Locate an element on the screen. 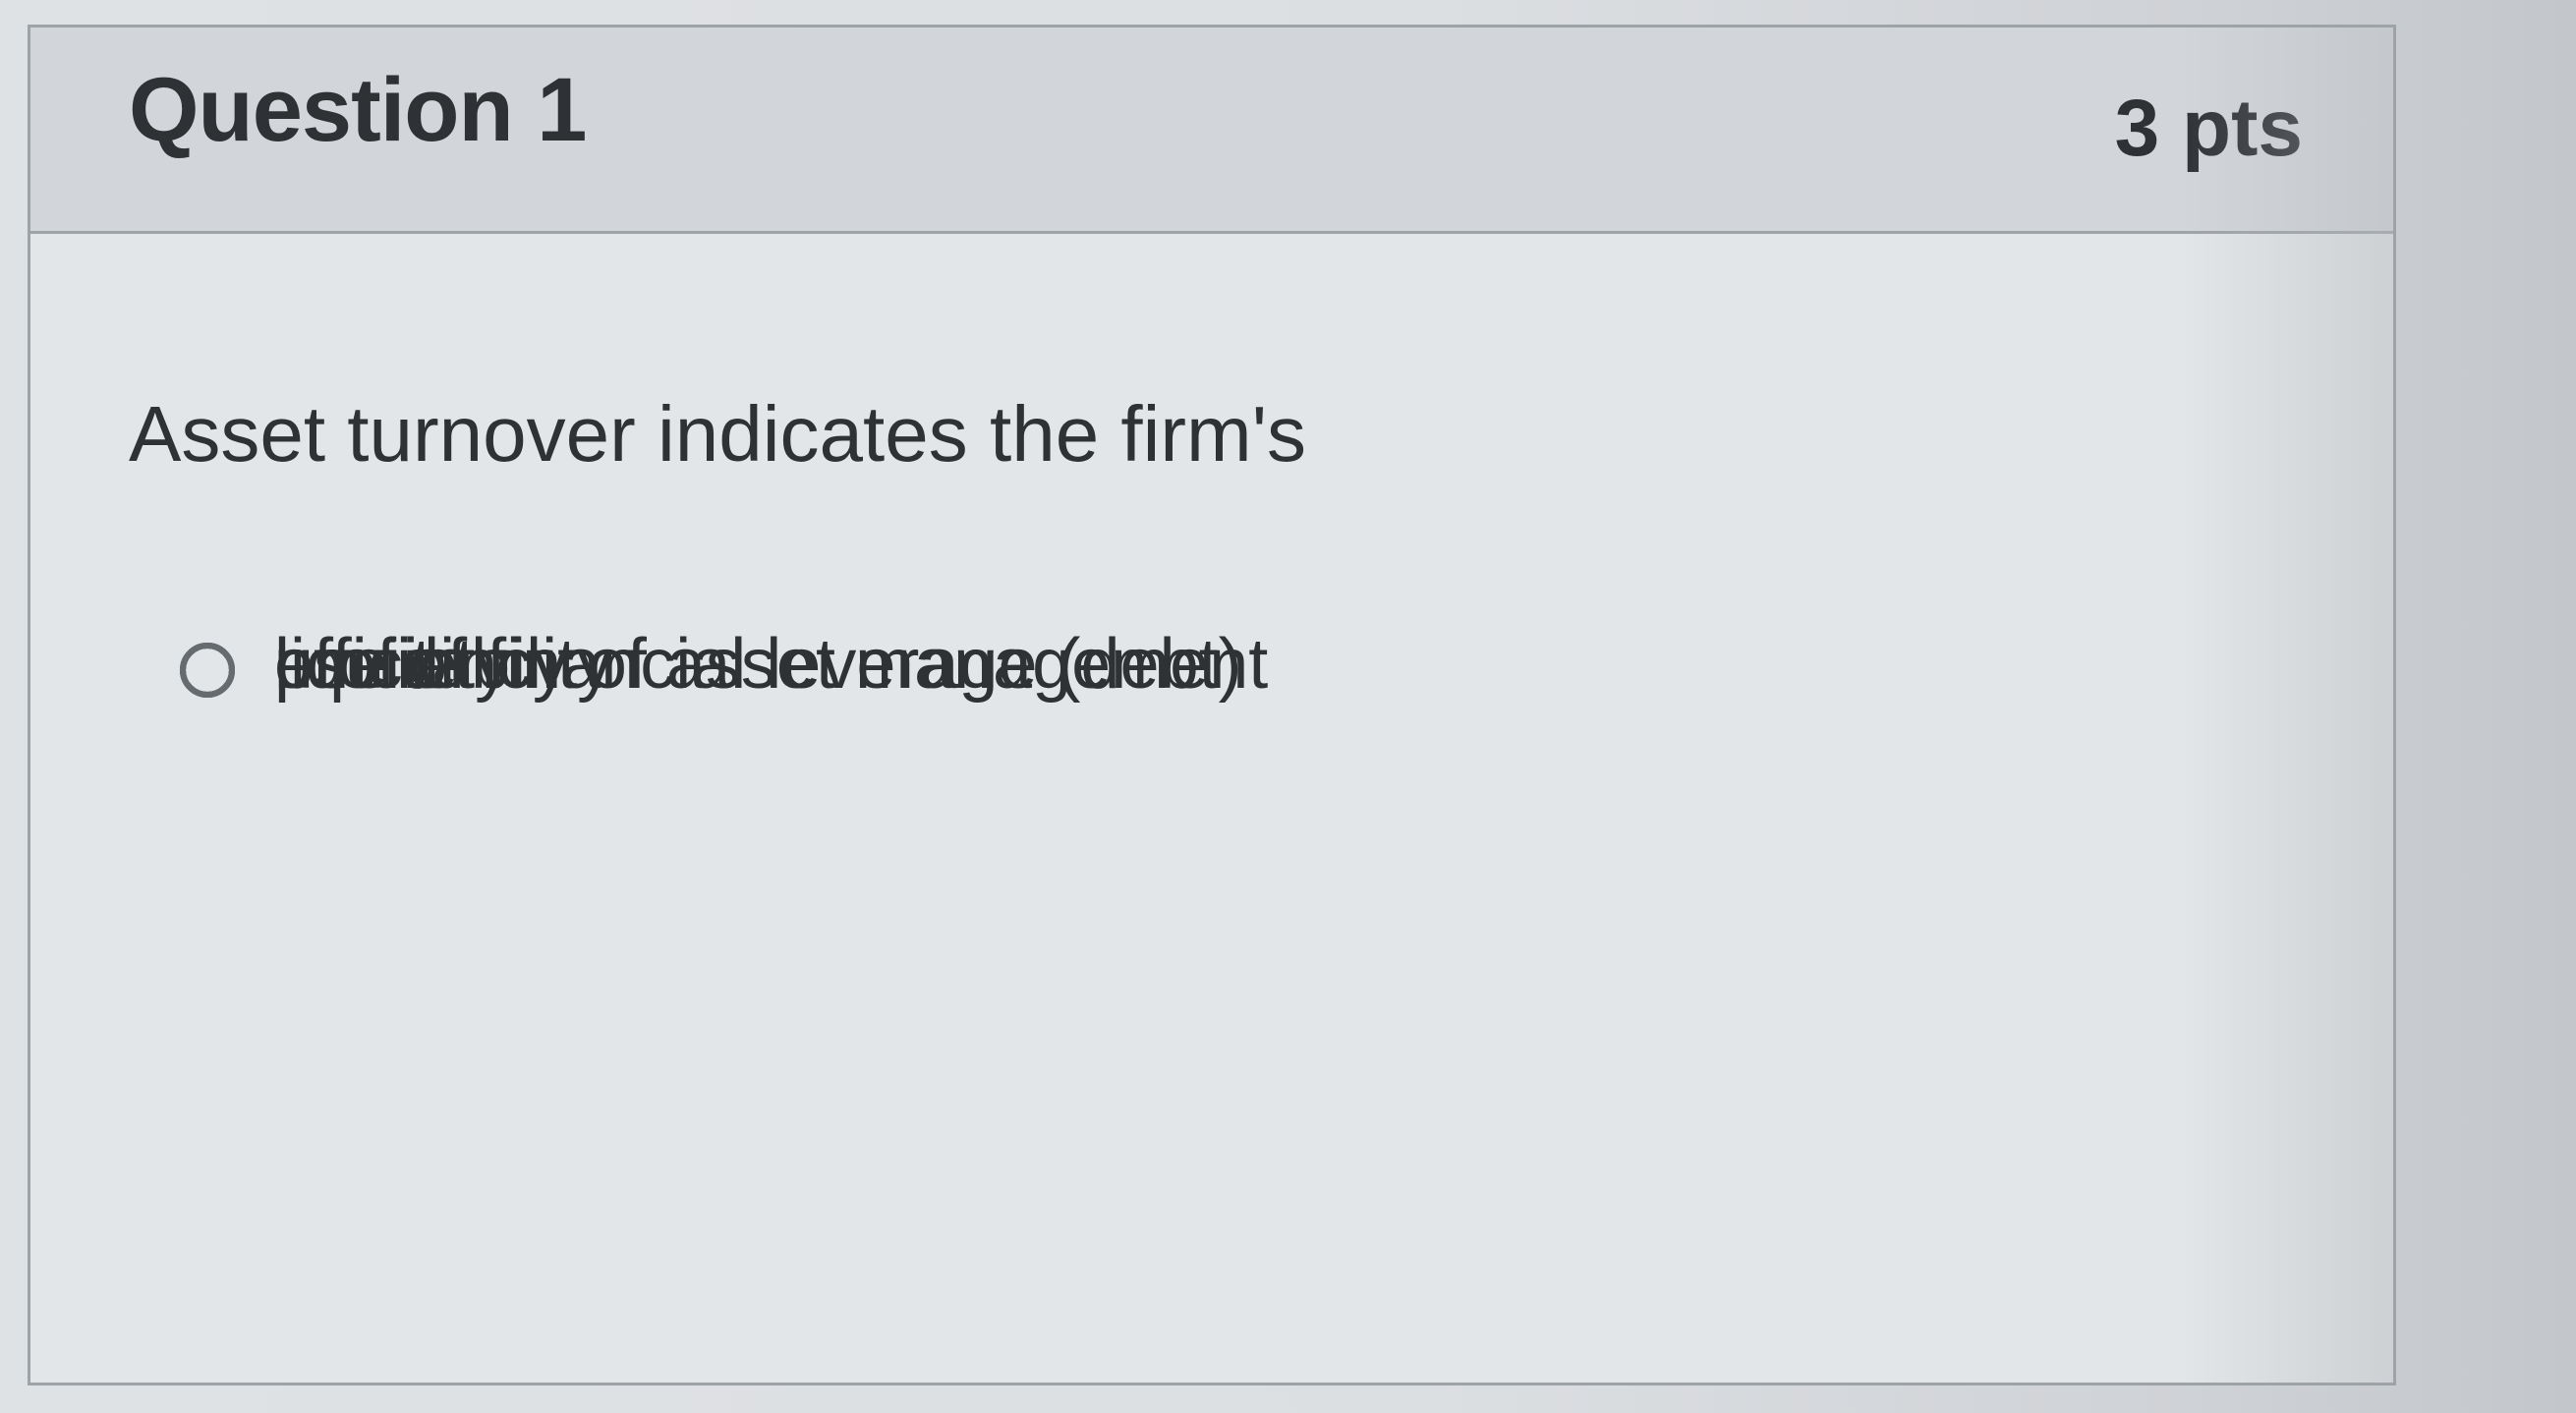 The image size is (2576, 1413). answer-label: efficiency of asset management is located at coordinates (771, 664).